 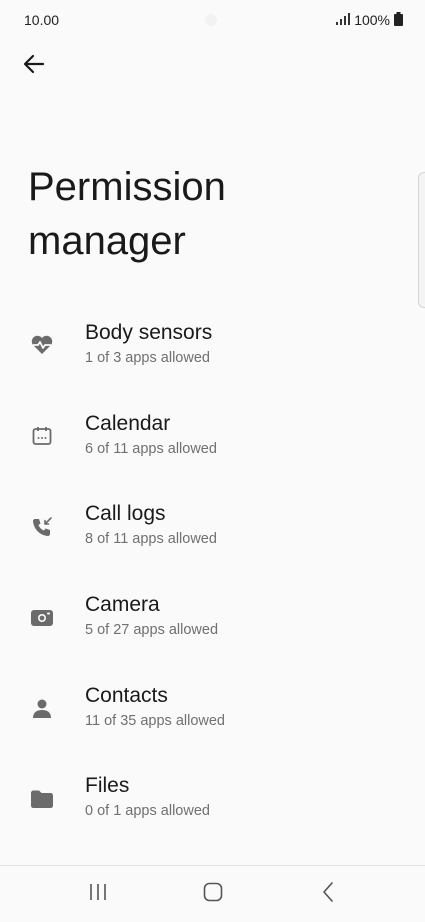 I want to click on permission-text: Call logs 8 of 11 apps allowed, so click(x=151, y=525).